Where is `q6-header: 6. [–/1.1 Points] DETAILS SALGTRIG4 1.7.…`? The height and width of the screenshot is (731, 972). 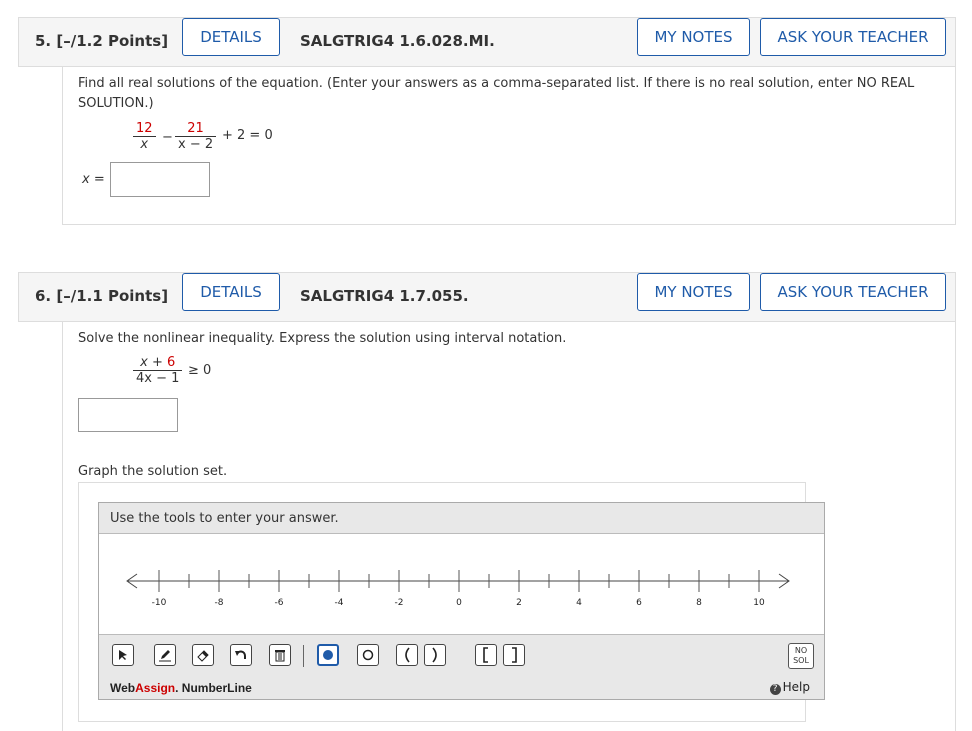
q6-header: 6. [–/1.1 Points] DETAILS SALGTRIG4 1.7.… is located at coordinates (487, 297).